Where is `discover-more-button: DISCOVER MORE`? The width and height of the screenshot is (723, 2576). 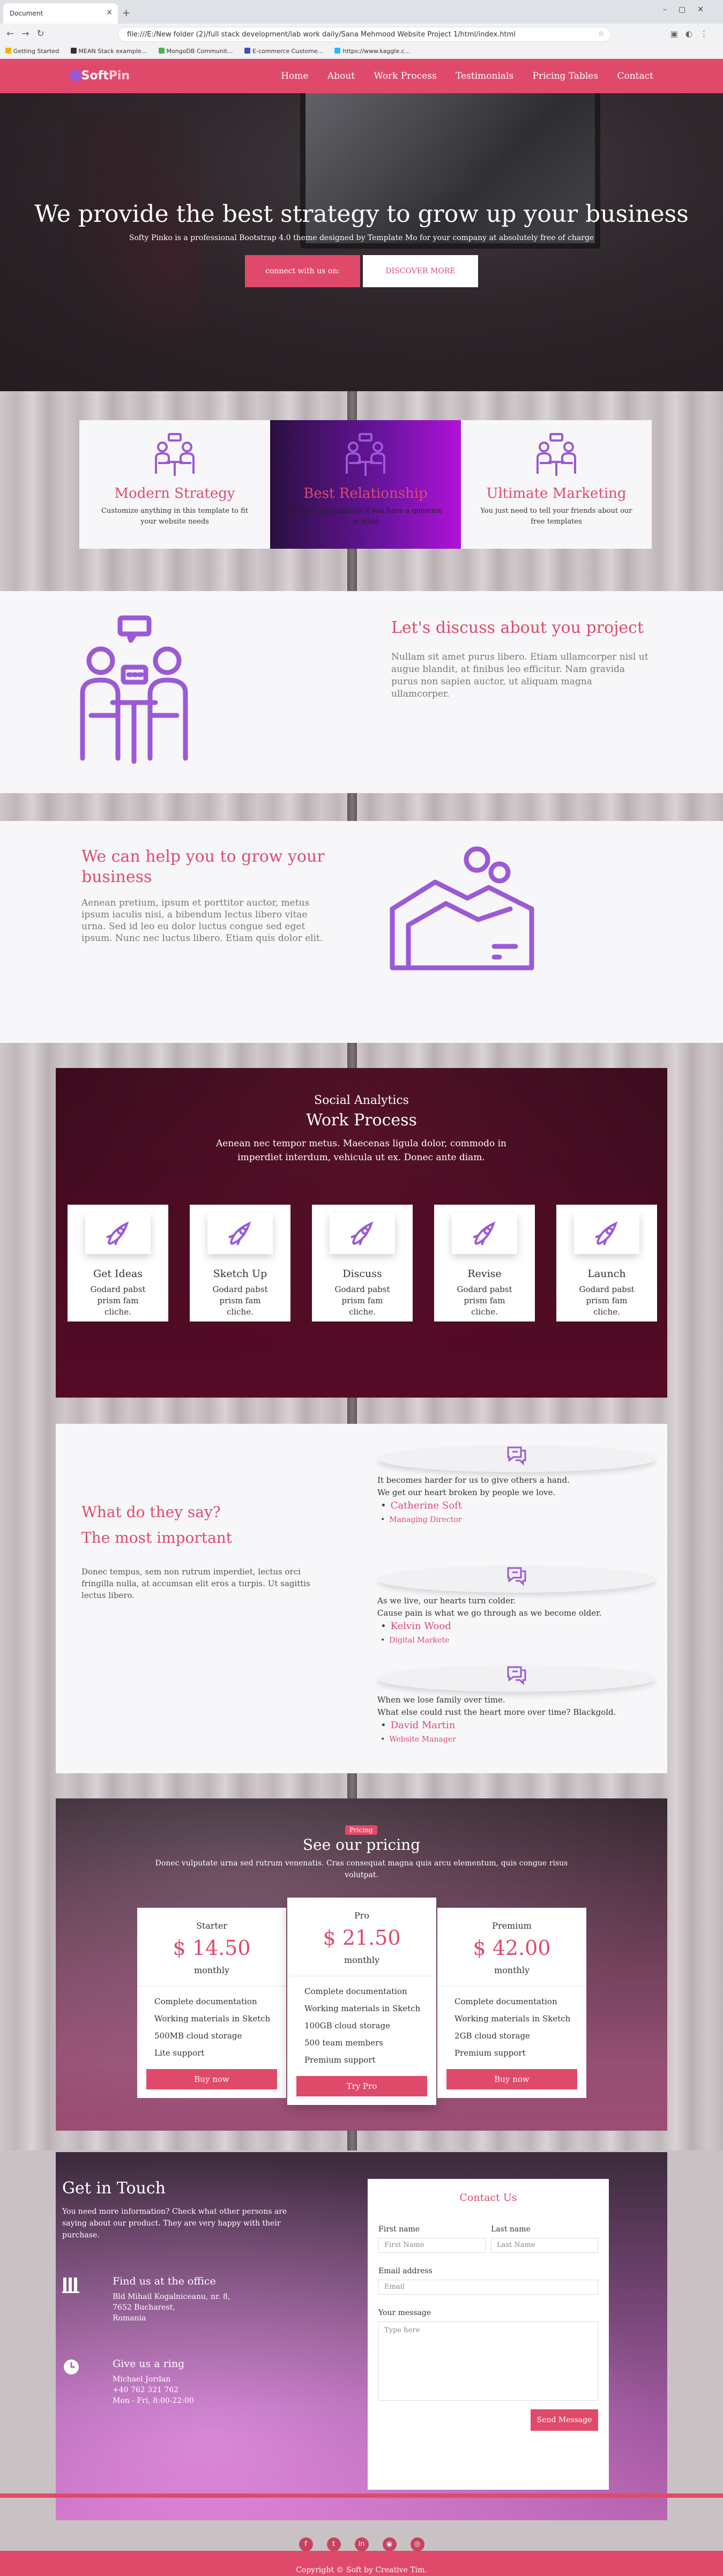
discover-more-button: DISCOVER MORE is located at coordinates (421, 271).